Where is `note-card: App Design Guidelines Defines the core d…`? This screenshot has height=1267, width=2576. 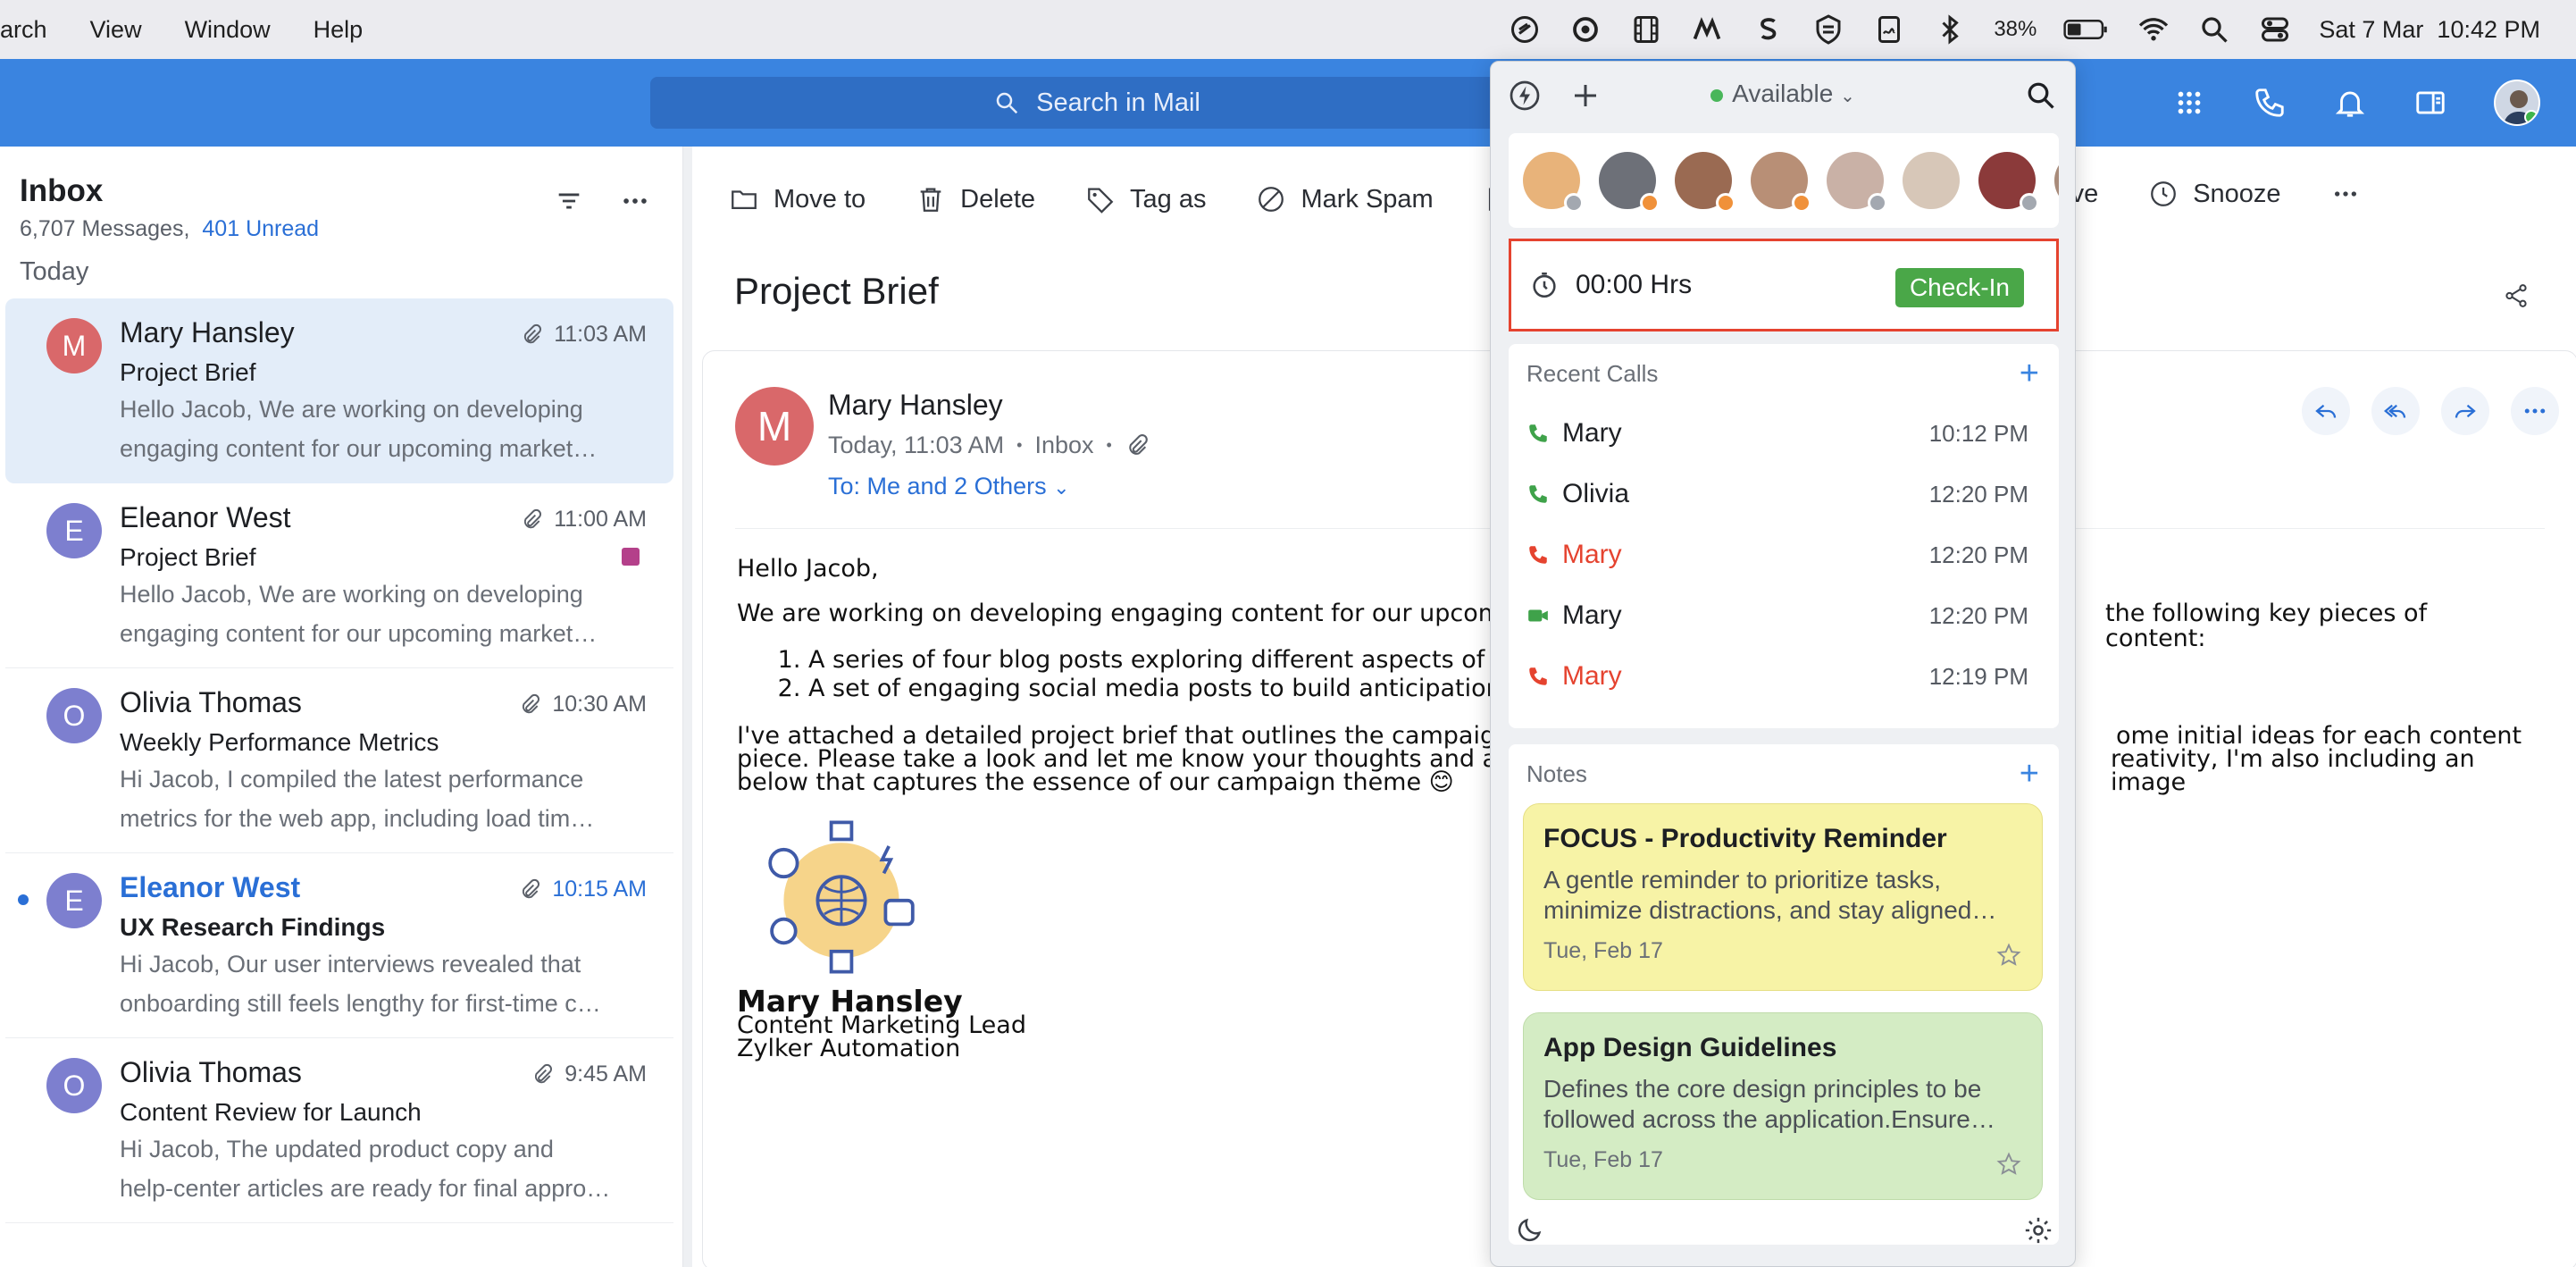 note-card: App Design Guidelines Defines the core d… is located at coordinates (1783, 1106).